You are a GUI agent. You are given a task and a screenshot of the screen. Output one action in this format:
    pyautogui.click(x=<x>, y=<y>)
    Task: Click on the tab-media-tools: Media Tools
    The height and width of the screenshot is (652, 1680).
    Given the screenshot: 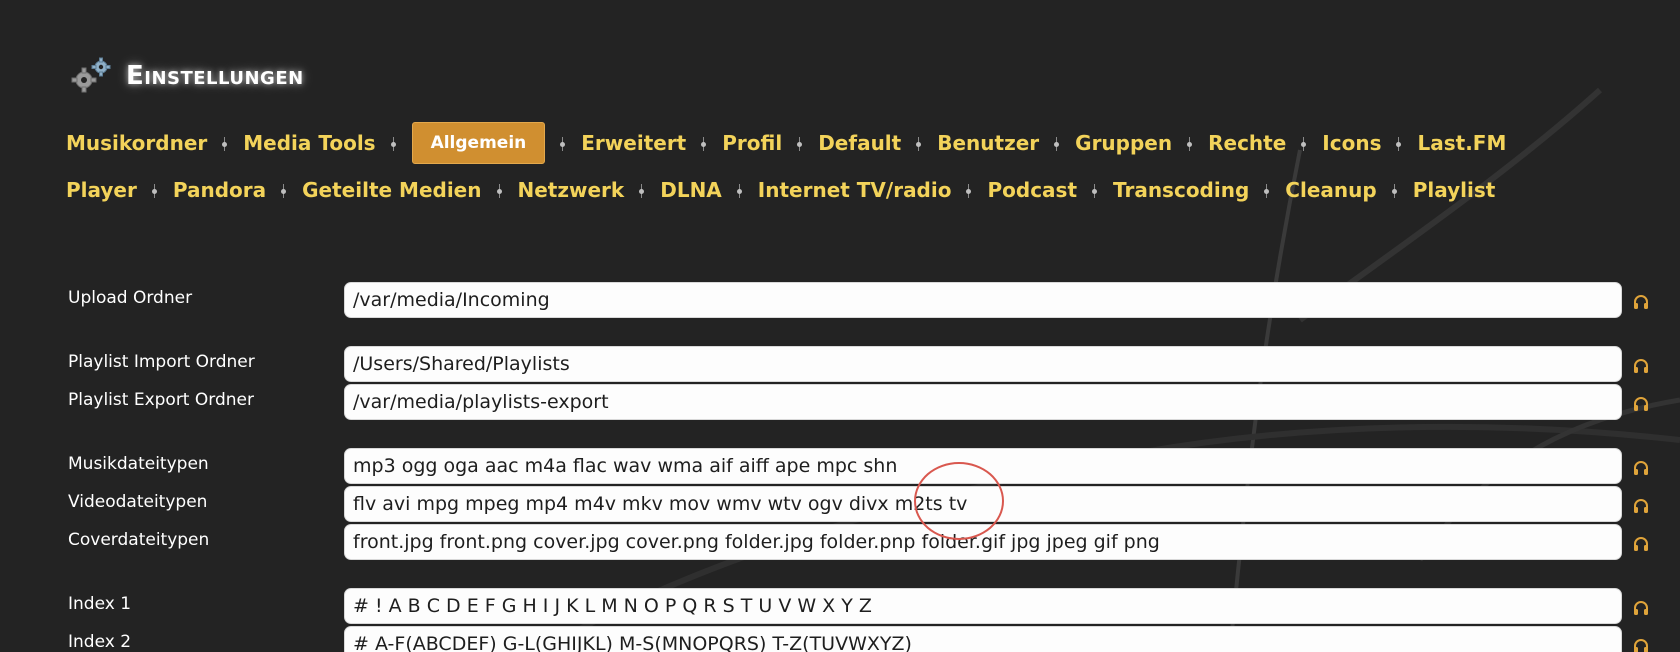 What is the action you would take?
    pyautogui.click(x=309, y=143)
    